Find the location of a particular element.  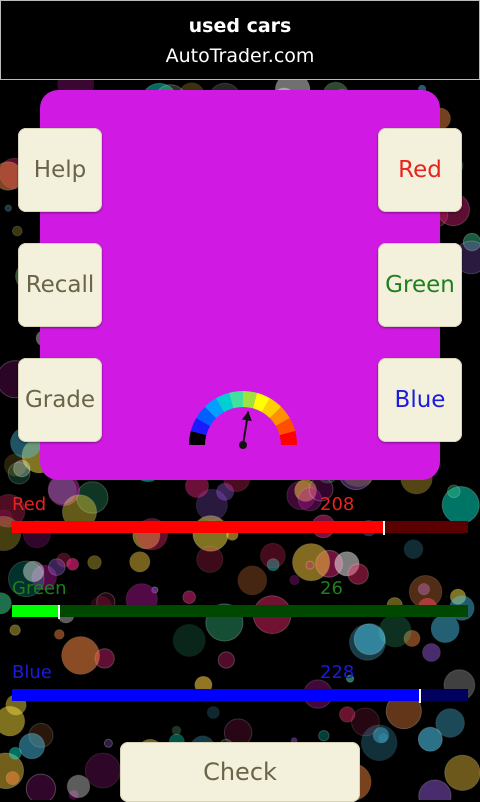

green-slider-value: 26 is located at coordinates (331, 588).